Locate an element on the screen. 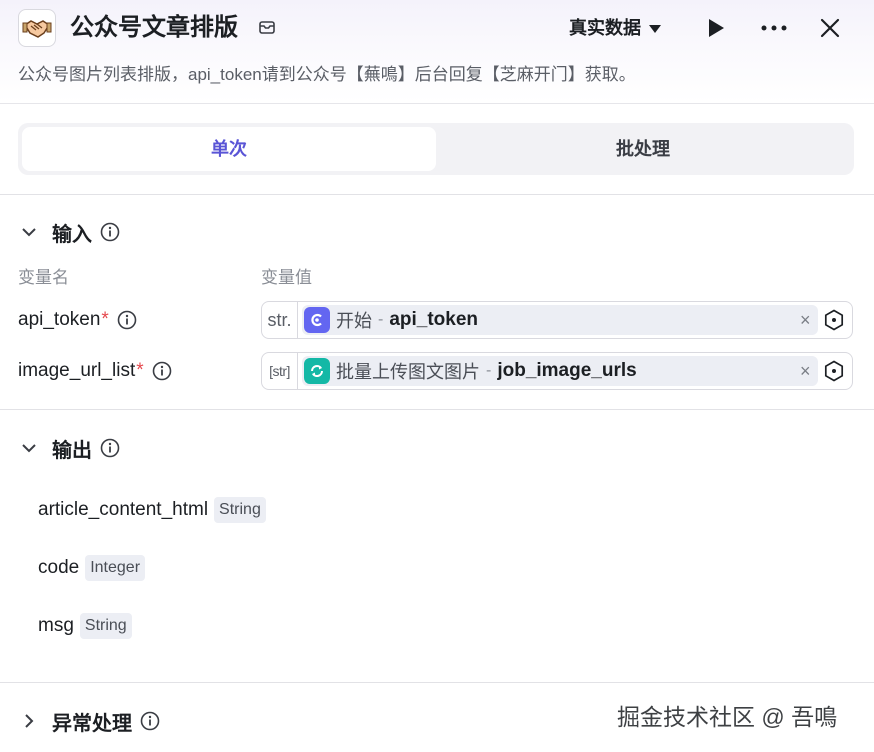  output-variable-name: article_content_html is located at coordinates (123, 509).